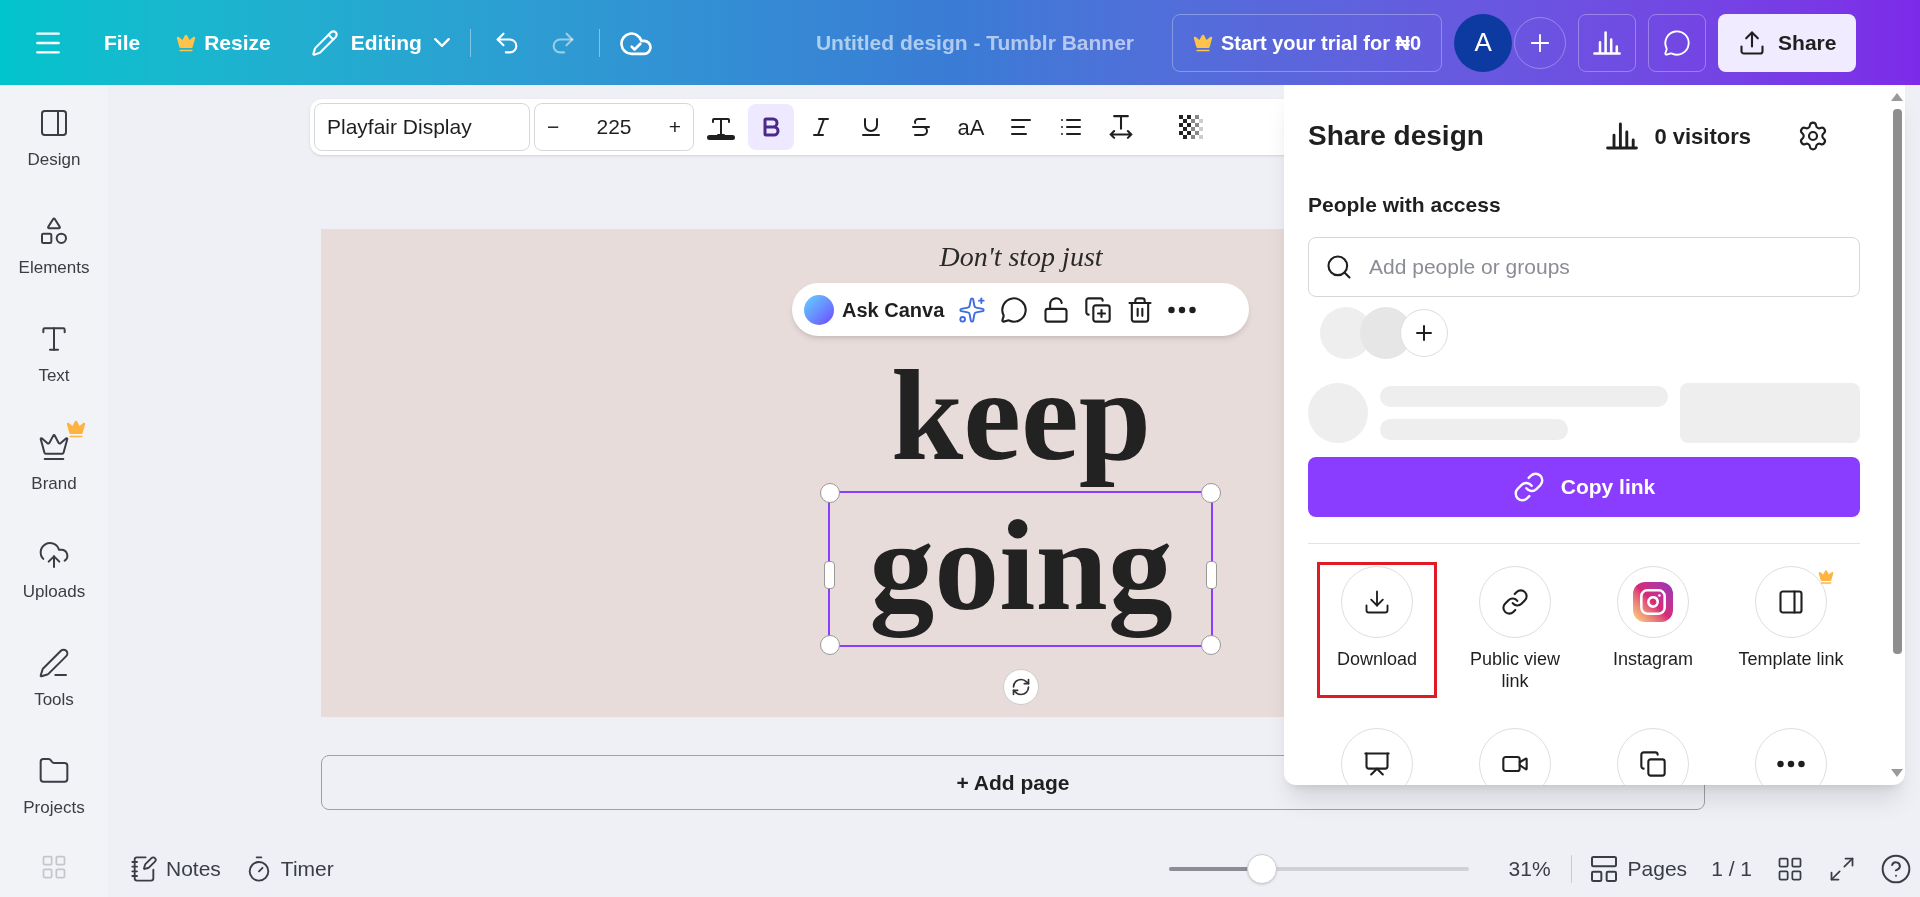 This screenshot has width=1920, height=897. What do you see at coordinates (1121, 127) in the screenshot?
I see `spacing-icon` at bounding box center [1121, 127].